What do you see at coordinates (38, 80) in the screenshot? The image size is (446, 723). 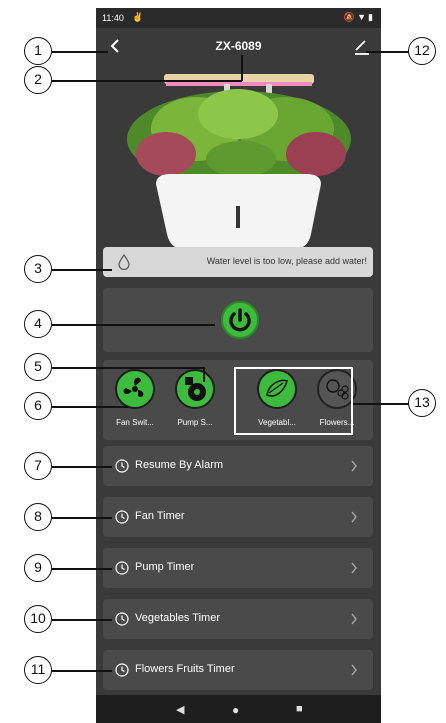 I see `callout-2: 2` at bounding box center [38, 80].